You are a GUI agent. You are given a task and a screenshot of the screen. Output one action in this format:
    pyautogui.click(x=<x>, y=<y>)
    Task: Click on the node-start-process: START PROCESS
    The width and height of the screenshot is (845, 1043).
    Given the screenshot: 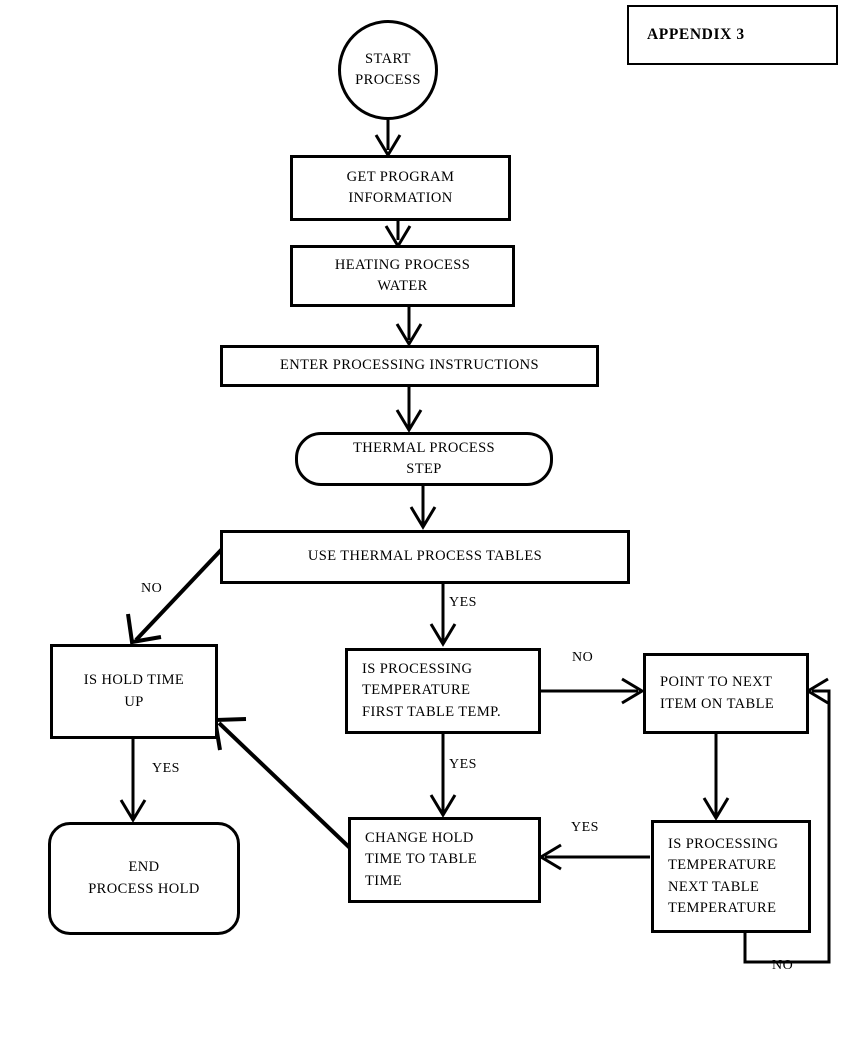 What is the action you would take?
    pyautogui.click(x=388, y=70)
    